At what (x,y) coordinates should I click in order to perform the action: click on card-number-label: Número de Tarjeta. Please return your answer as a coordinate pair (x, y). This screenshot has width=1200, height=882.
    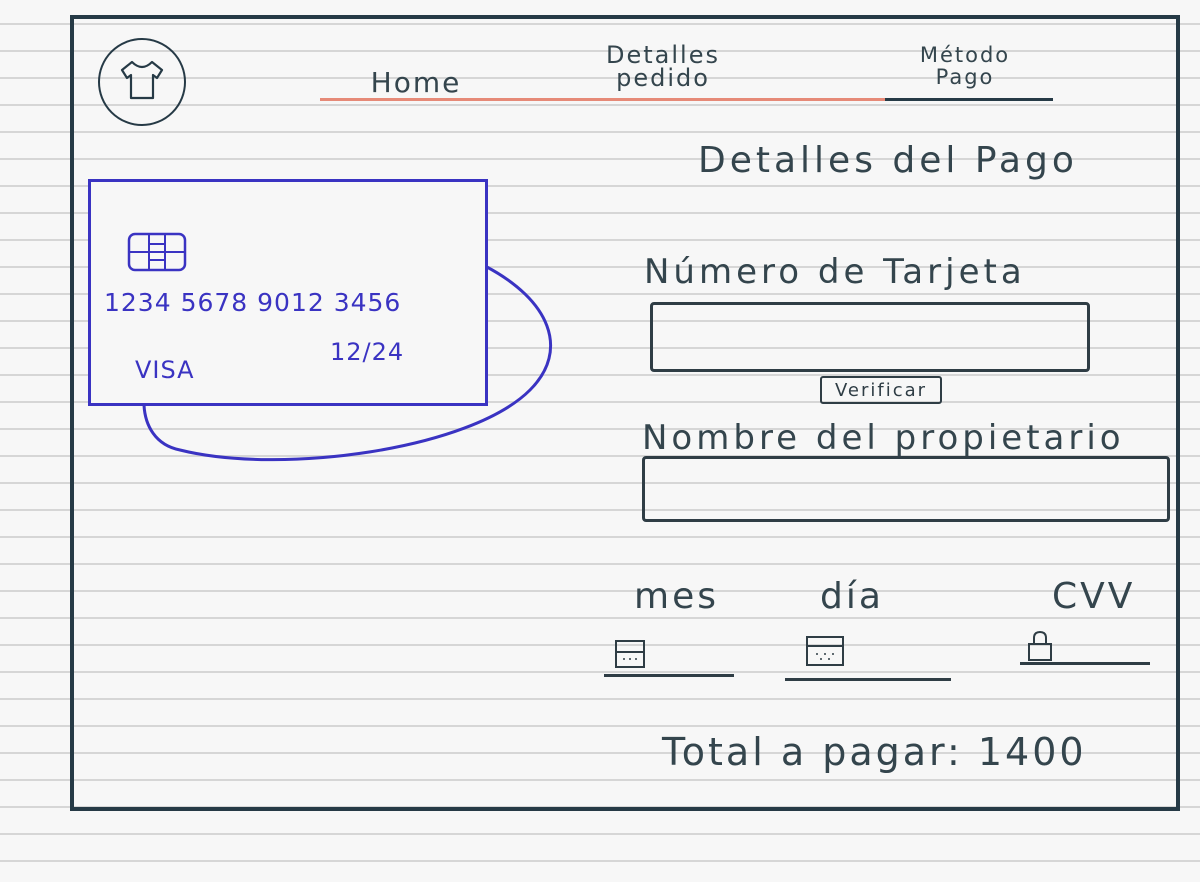
    Looking at the image, I should click on (835, 272).